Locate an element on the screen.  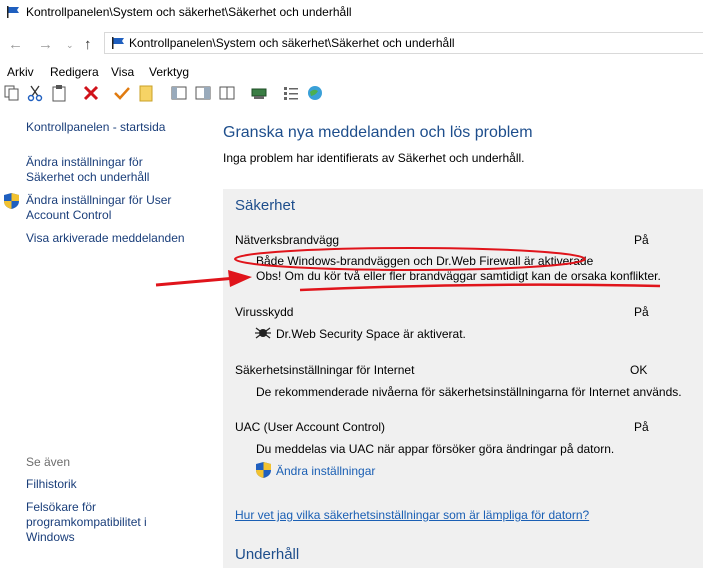
annotation-arrow-shaft is located at coordinates (196, 281).